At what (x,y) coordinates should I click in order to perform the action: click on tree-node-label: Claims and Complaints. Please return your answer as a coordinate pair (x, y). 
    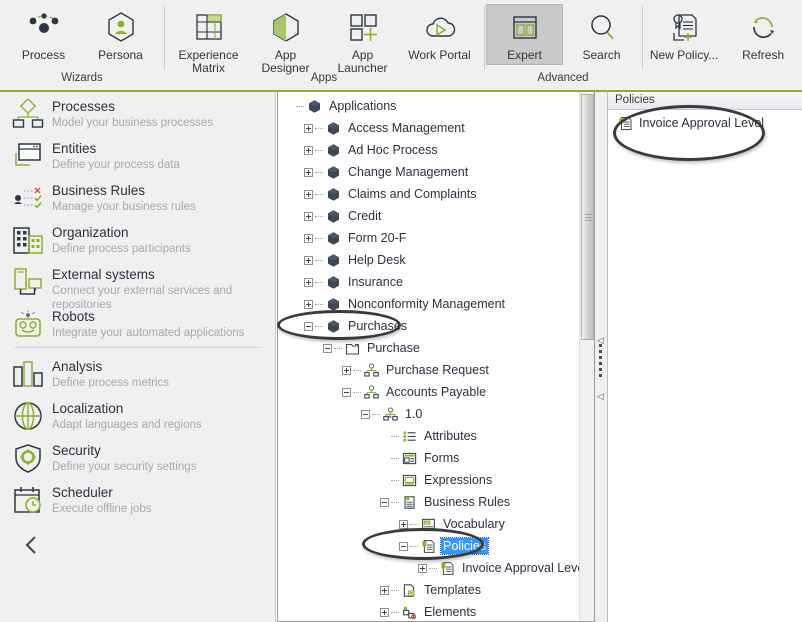
    Looking at the image, I should click on (412, 194).